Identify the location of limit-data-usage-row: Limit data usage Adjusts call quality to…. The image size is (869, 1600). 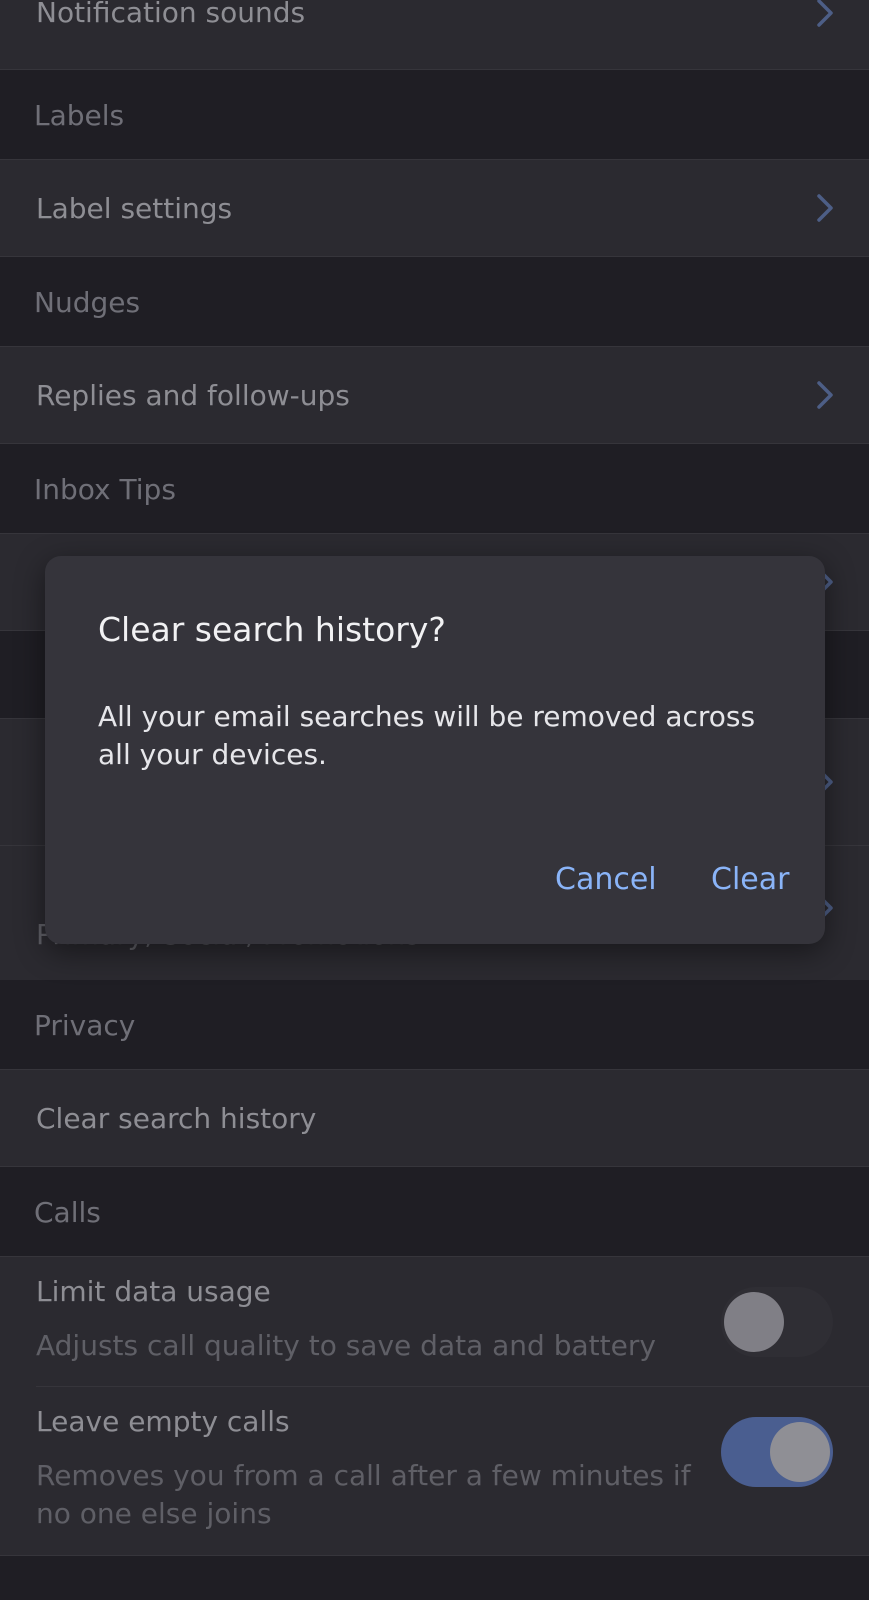
(434, 1322).